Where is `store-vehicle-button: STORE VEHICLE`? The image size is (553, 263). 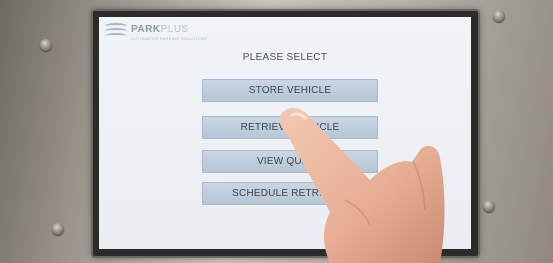
store-vehicle-button: STORE VEHICLE is located at coordinates (290, 90).